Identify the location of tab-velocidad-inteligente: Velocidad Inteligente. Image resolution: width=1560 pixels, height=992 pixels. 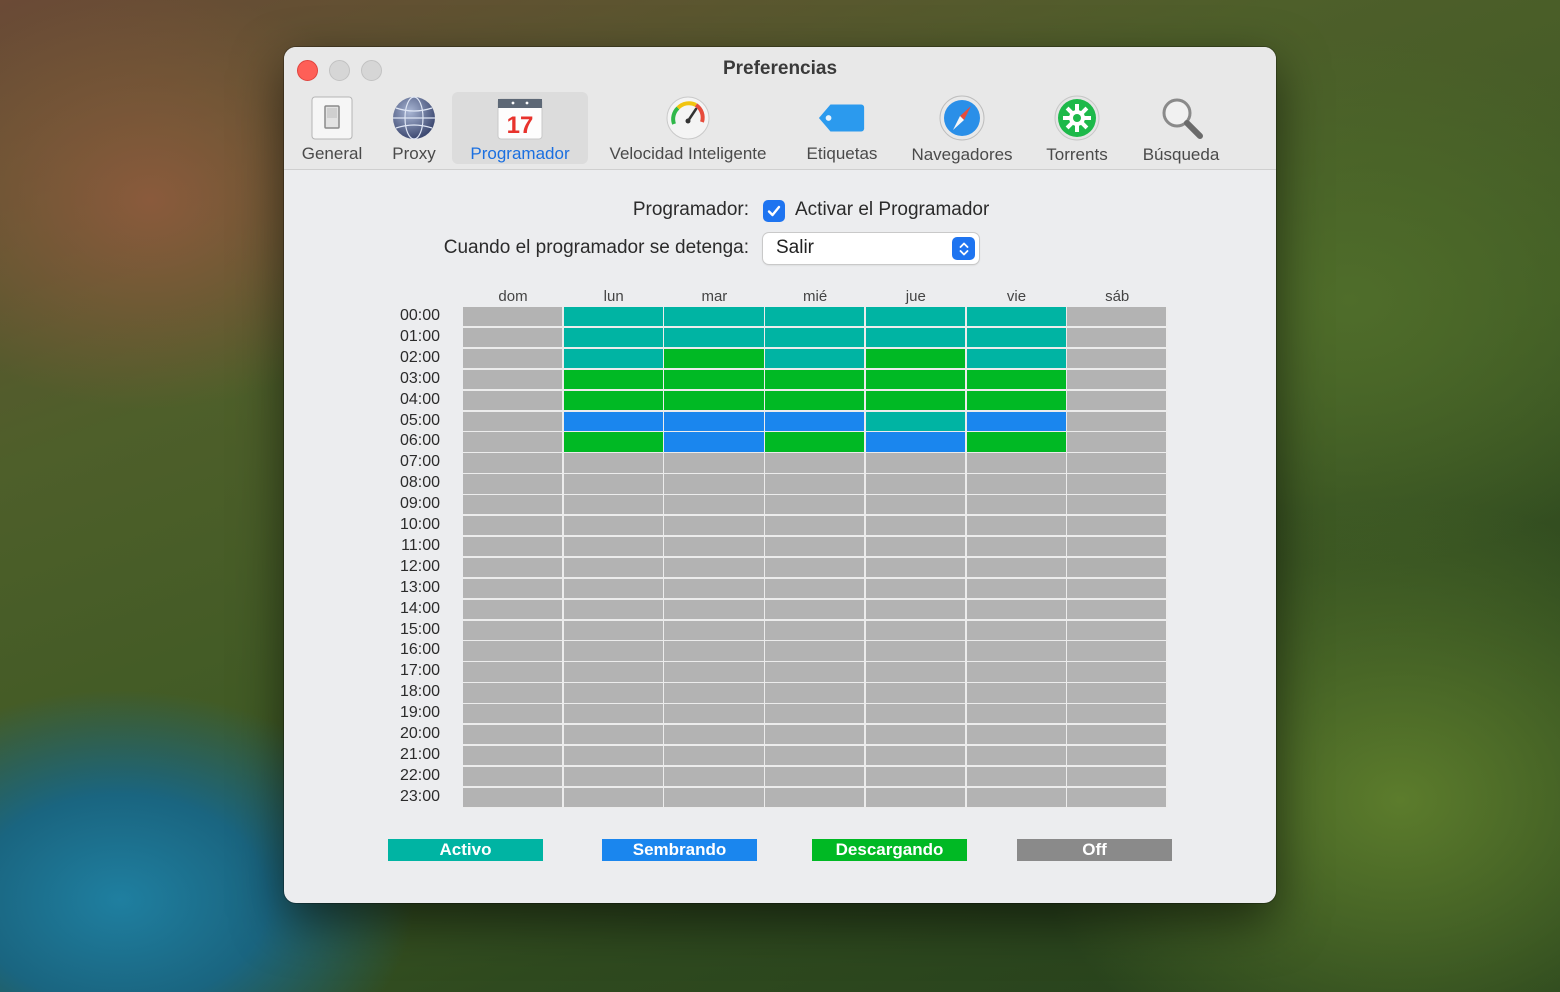
(688, 128).